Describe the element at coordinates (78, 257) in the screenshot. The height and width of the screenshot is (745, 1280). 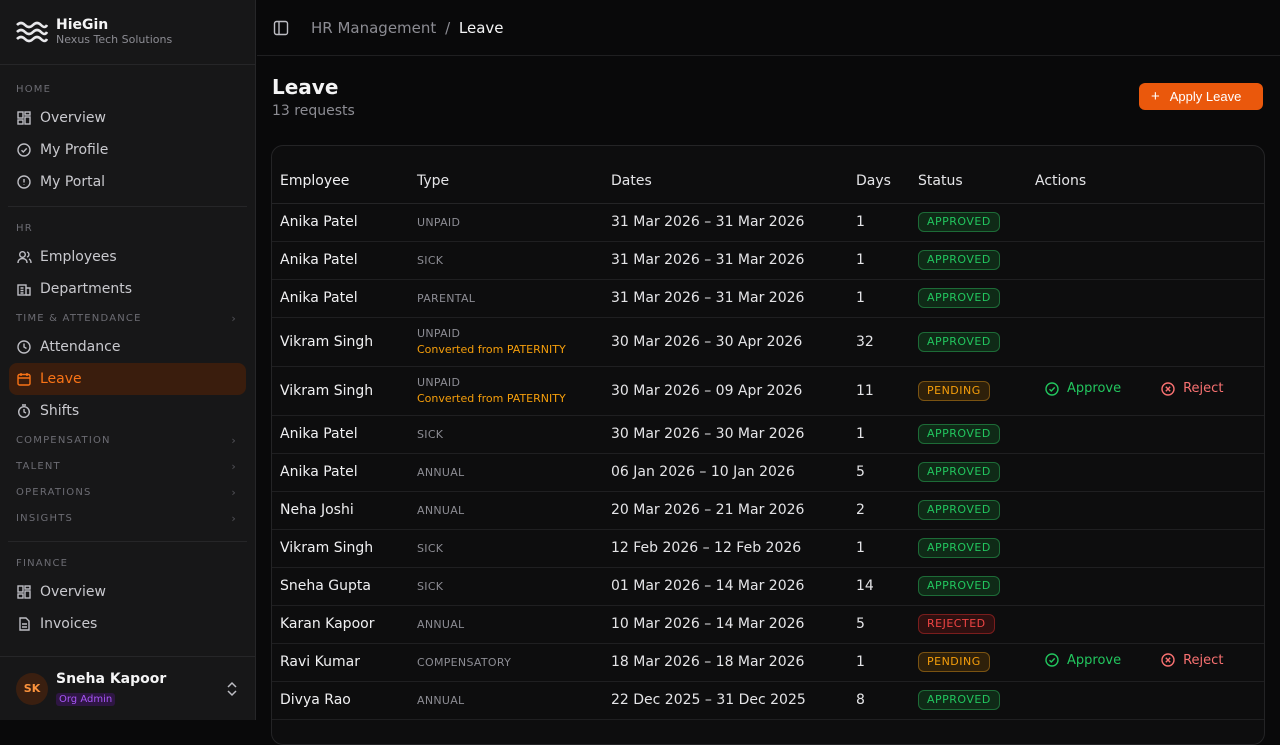
I see `sidebar-item-label: Employees` at that location.